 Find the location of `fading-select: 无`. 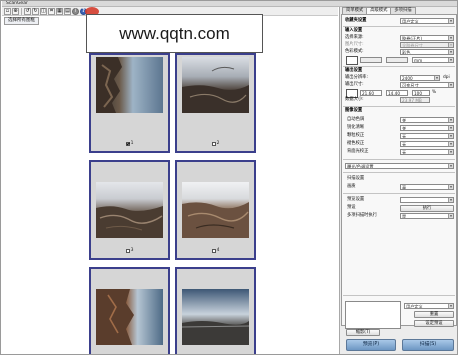

fading-select: 无 is located at coordinates (427, 144).